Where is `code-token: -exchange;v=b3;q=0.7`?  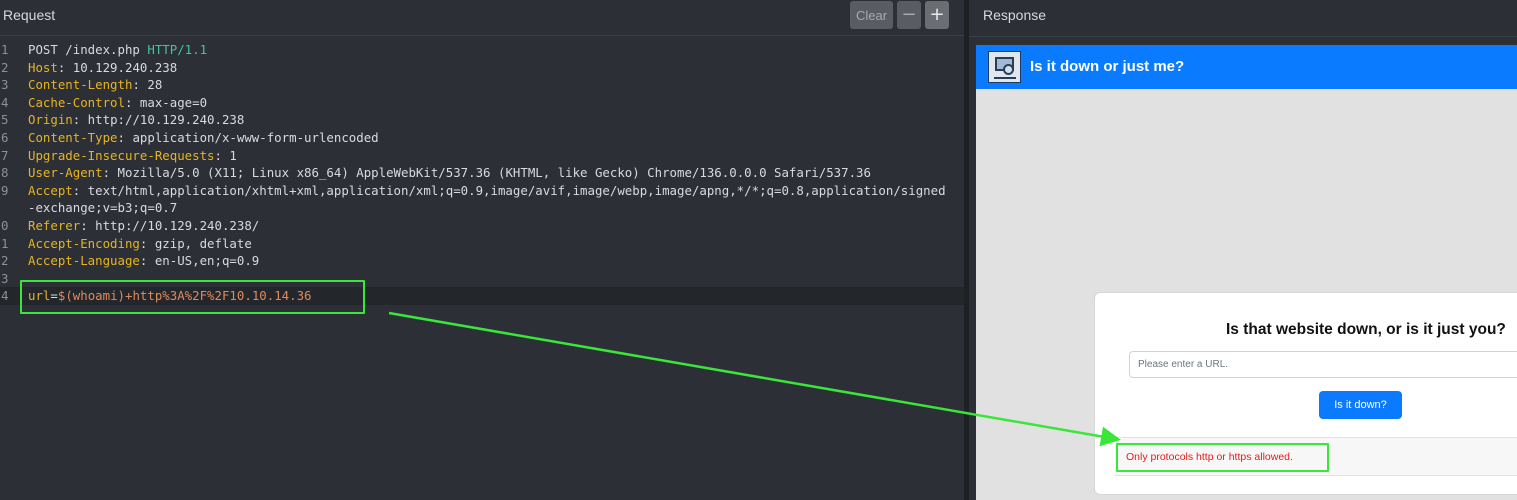 code-token: -exchange;v=b3;q=0.7 is located at coordinates (103, 208).